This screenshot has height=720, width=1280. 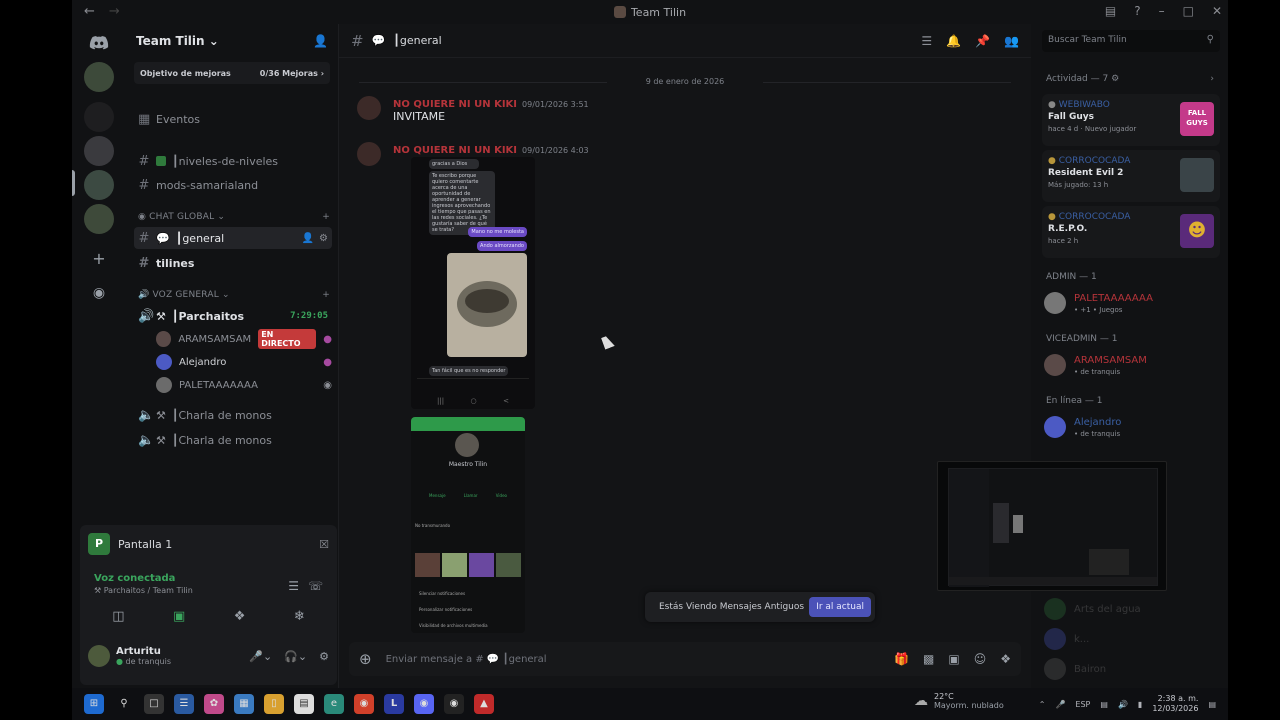 I want to click on gift-icon: 🎁, so click(x=901, y=659).